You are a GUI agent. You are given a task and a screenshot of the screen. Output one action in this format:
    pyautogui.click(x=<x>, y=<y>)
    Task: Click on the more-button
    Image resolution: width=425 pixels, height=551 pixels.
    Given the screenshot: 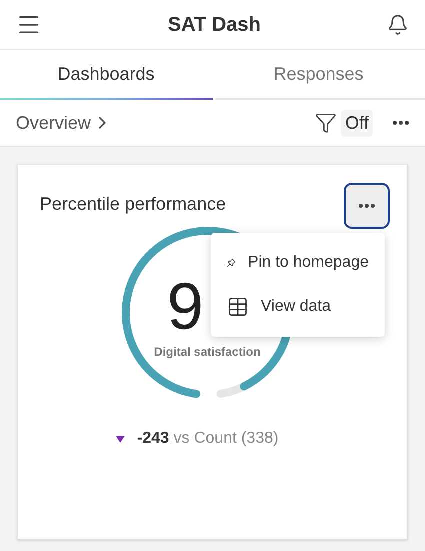 What is the action you would take?
    pyautogui.click(x=367, y=206)
    